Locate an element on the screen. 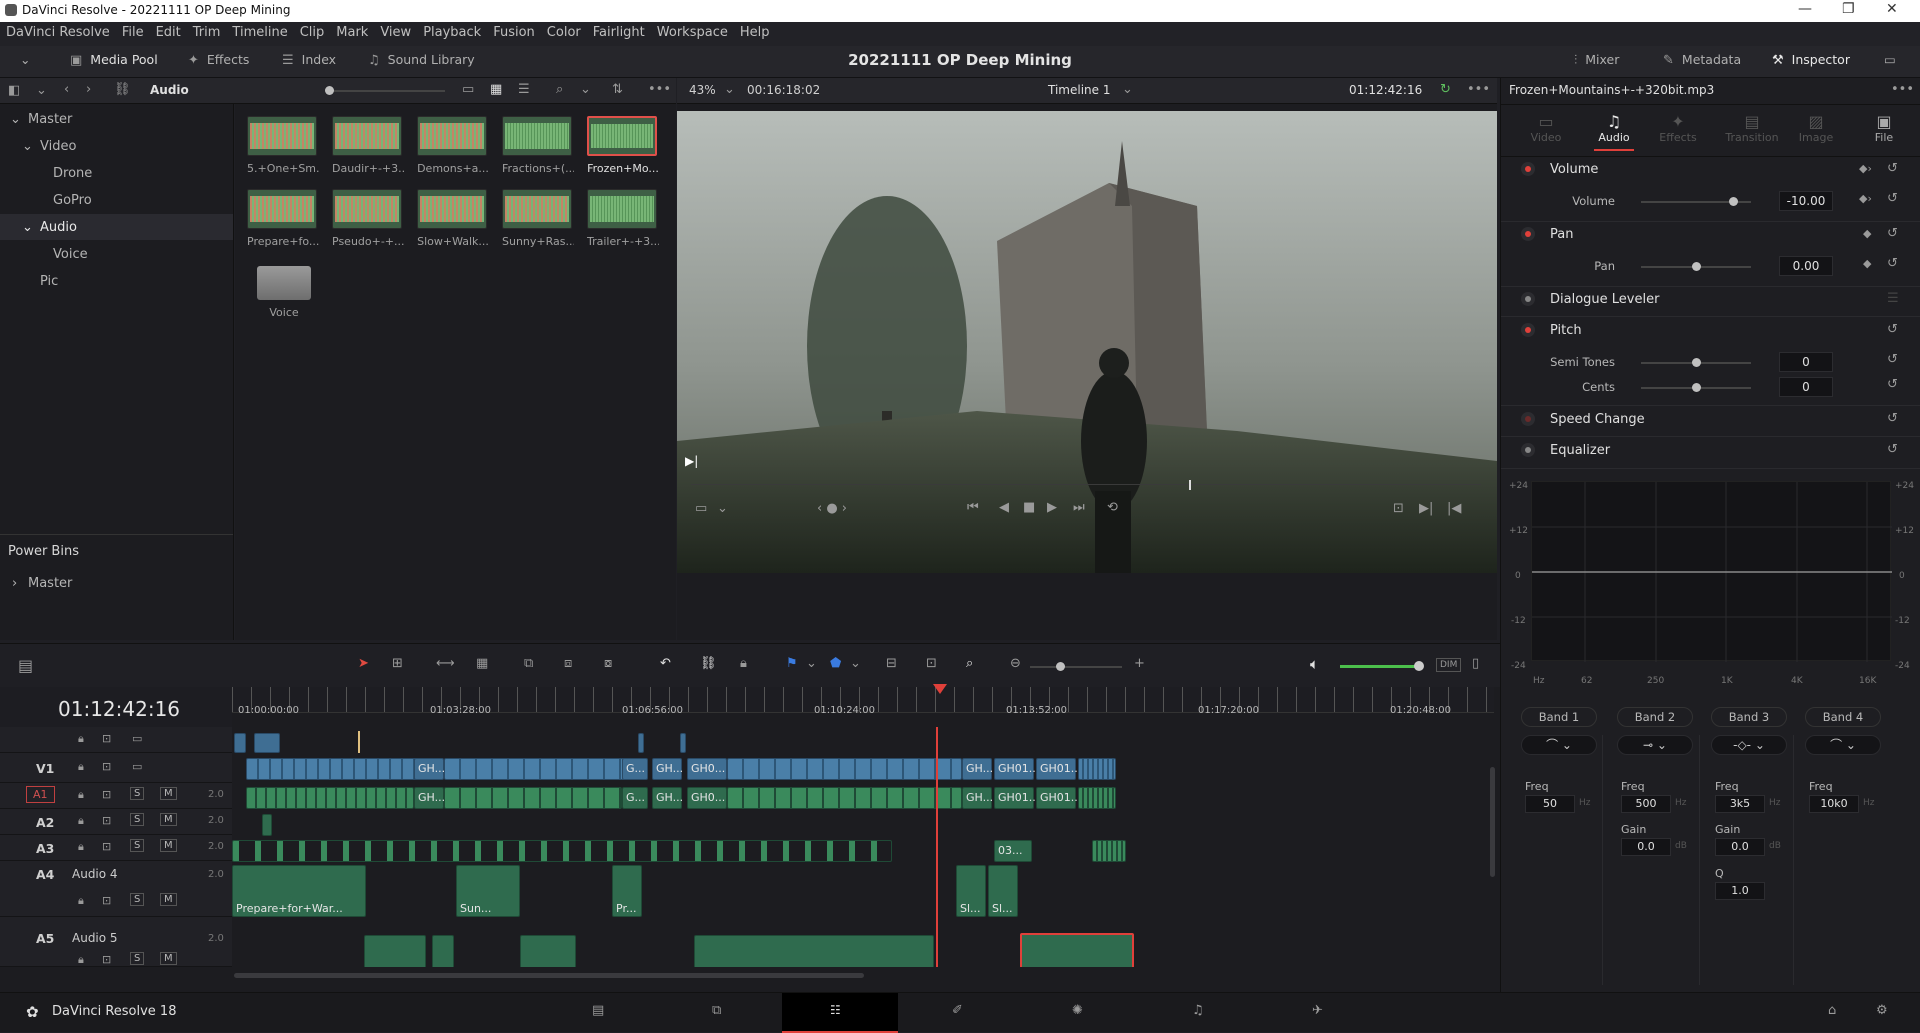 This screenshot has width=1920, height=1033. sync-icon: ↻ is located at coordinates (1445, 89).